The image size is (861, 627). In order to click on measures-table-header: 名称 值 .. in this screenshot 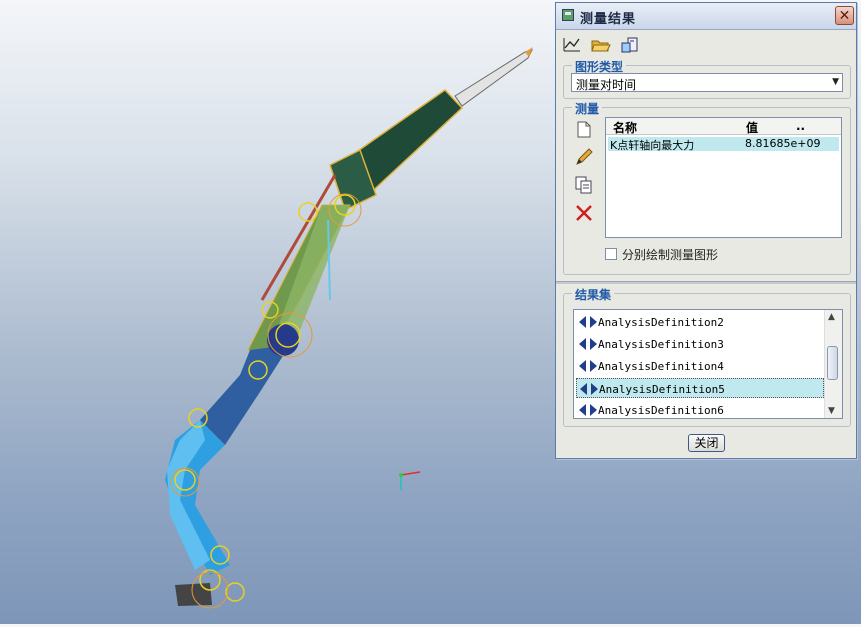, I will do `click(723, 126)`.